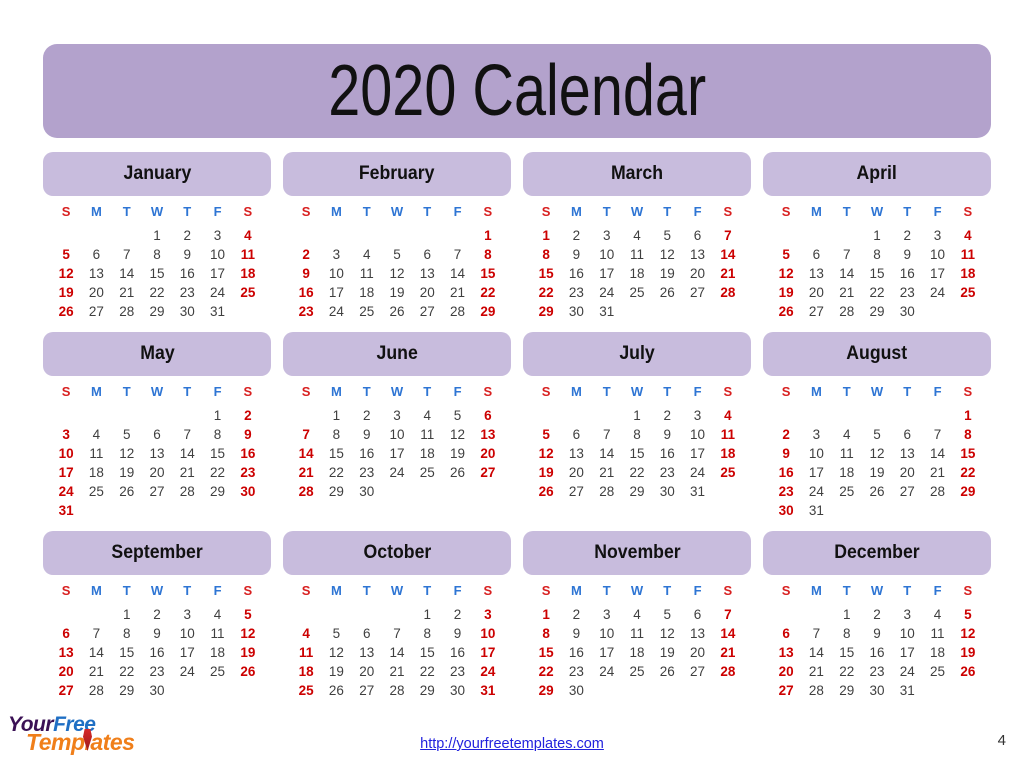 This screenshot has width=1024, height=768. I want to click on day-cell: 1, so click(546, 235).